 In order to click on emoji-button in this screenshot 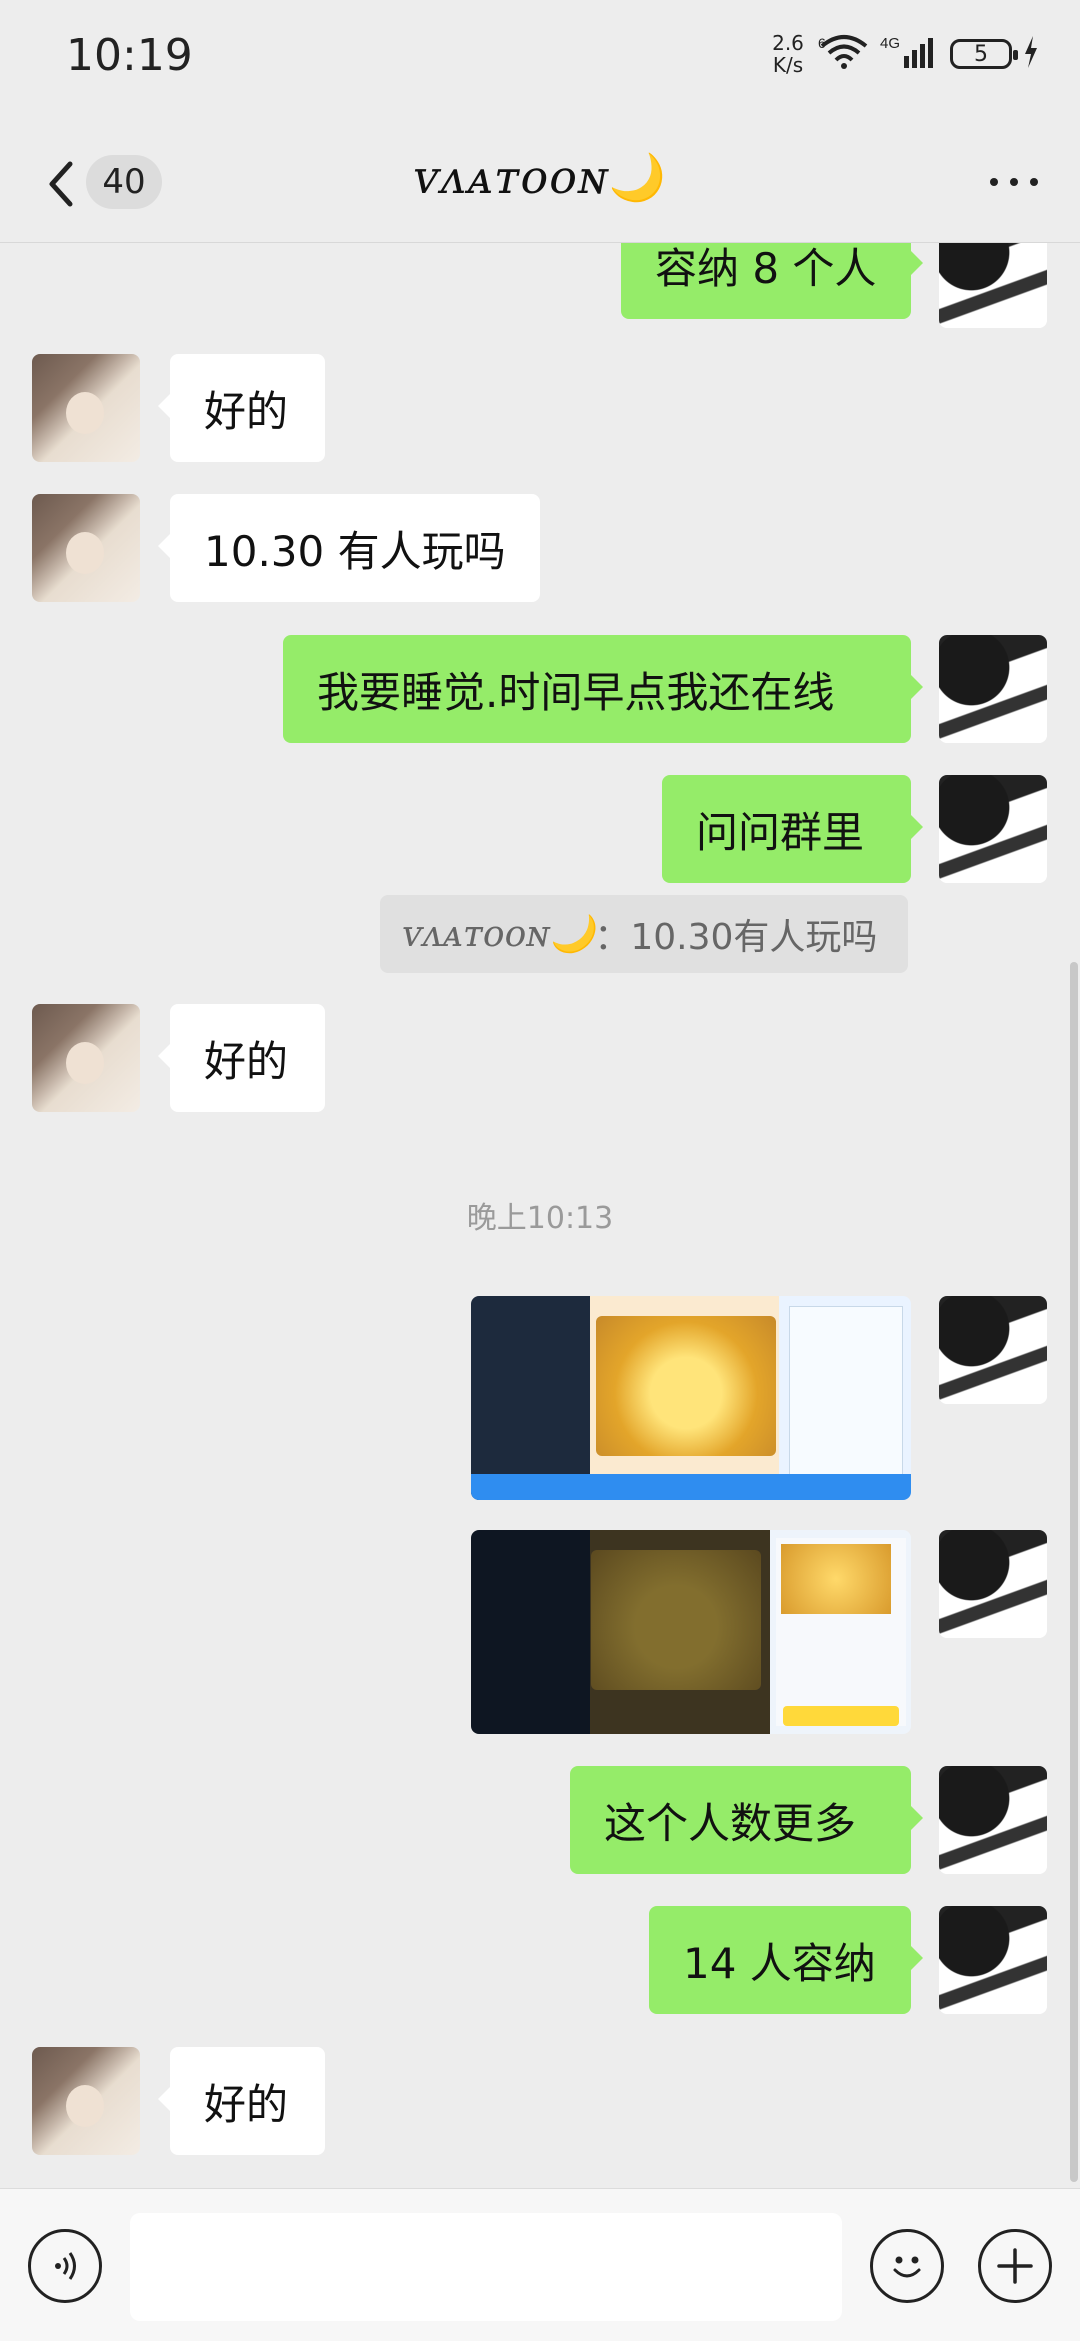, I will do `click(907, 2266)`.